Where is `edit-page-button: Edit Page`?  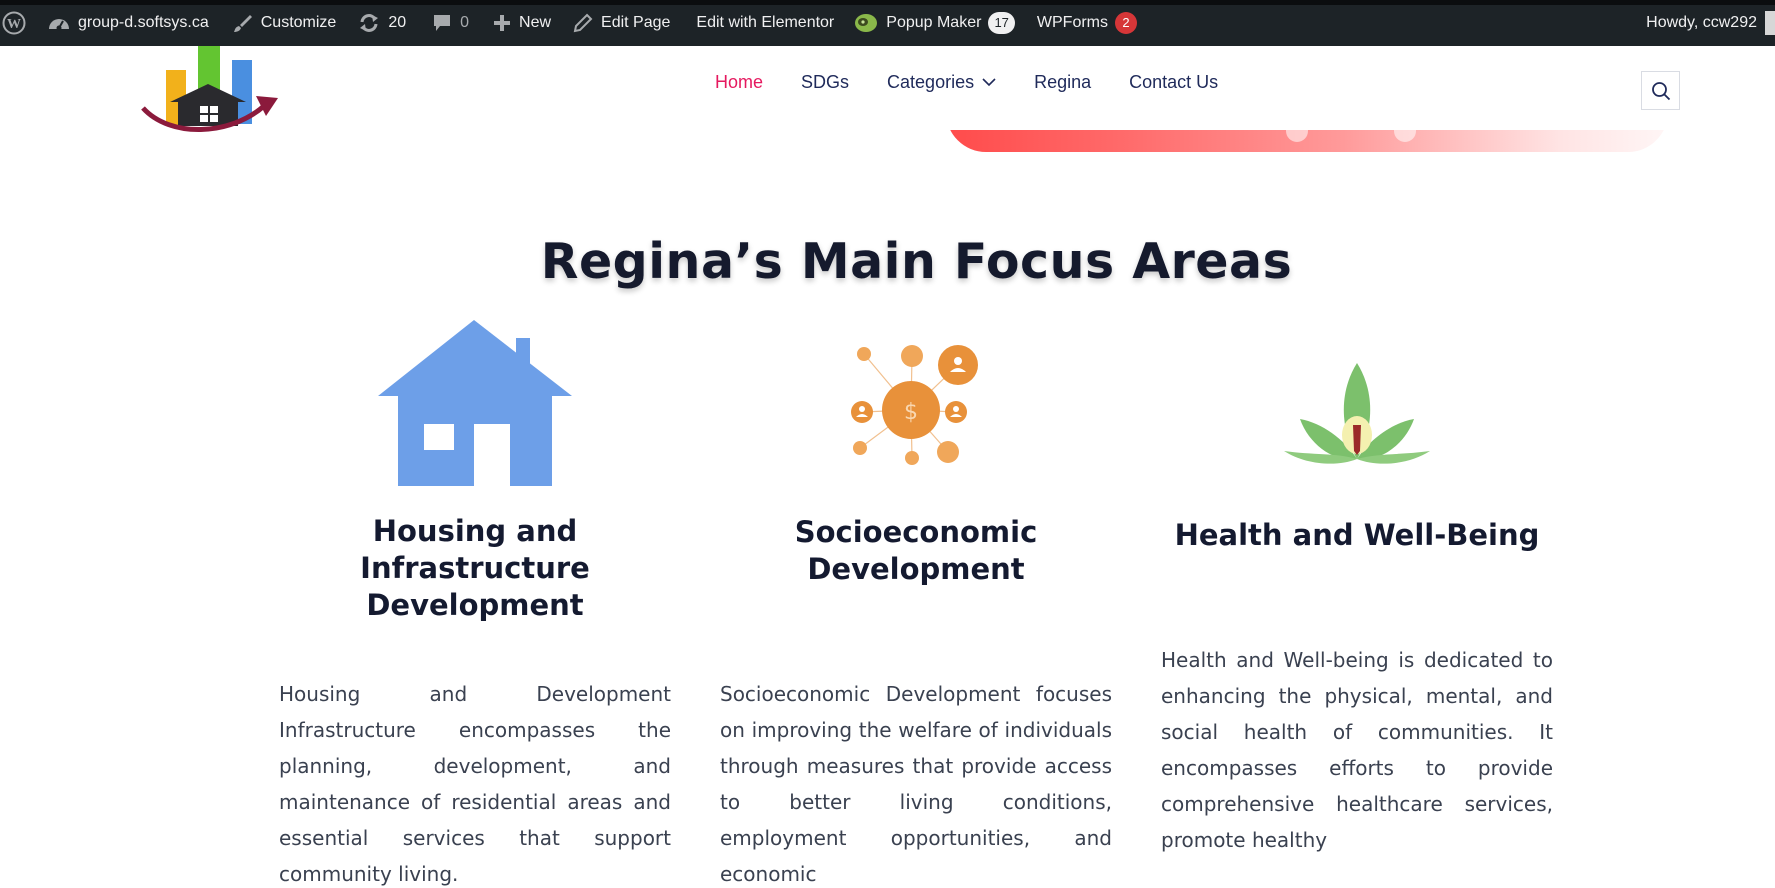 edit-page-button: Edit Page is located at coordinates (620, 23).